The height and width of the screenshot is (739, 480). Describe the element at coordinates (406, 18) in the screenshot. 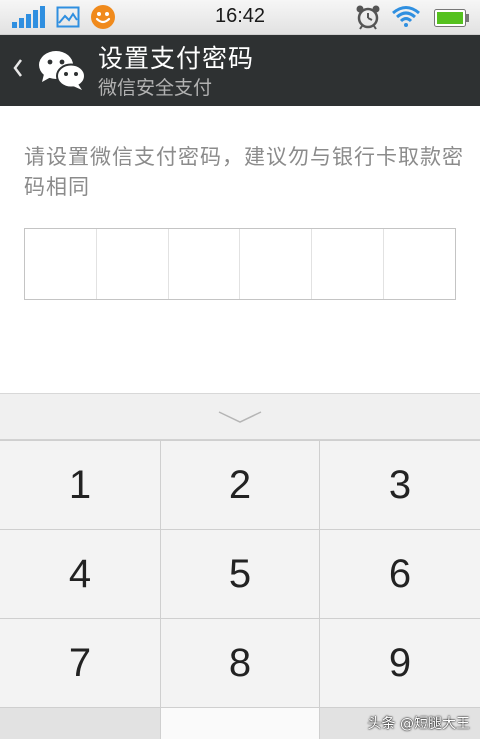

I see `wifi-icon` at that location.